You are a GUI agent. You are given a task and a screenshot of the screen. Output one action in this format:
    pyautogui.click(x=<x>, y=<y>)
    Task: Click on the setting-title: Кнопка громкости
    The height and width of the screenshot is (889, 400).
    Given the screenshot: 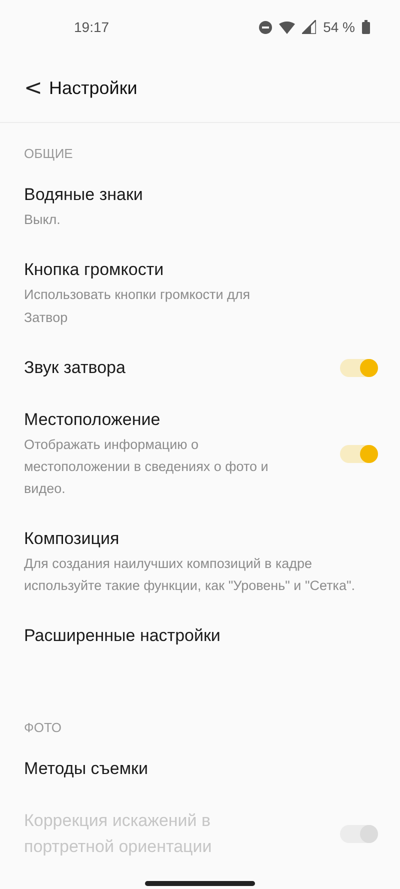 What is the action you would take?
    pyautogui.click(x=94, y=270)
    